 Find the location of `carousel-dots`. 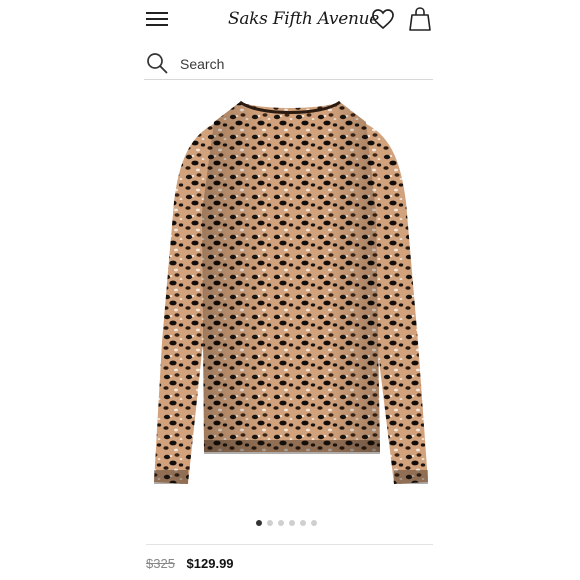

carousel-dots is located at coordinates (286, 524).